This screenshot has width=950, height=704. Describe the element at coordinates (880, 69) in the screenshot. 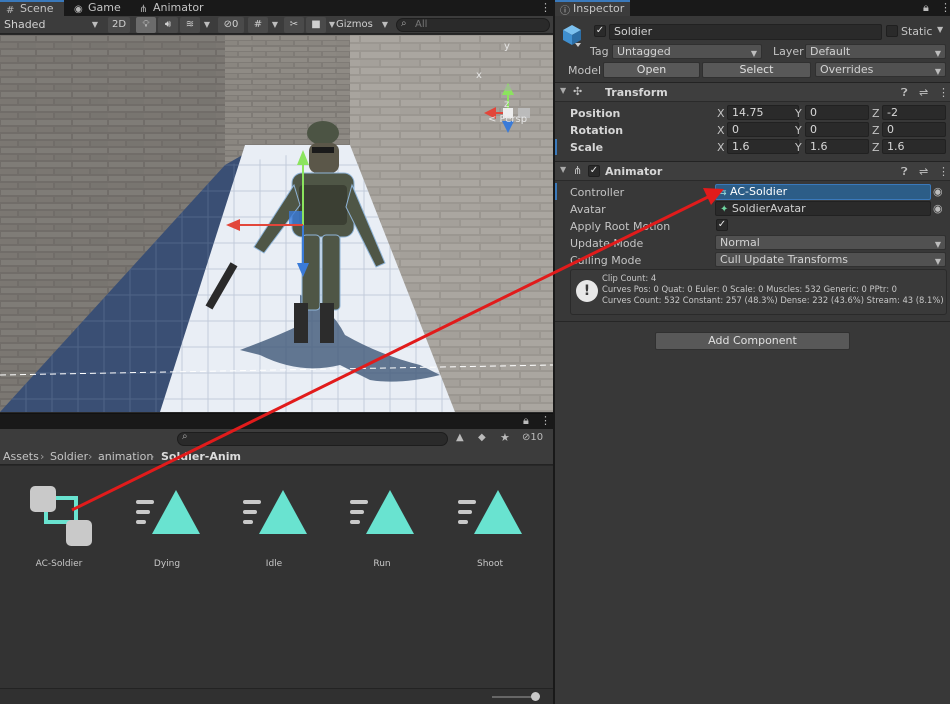

I see `overrides-dropdown: Overrides ▼` at that location.